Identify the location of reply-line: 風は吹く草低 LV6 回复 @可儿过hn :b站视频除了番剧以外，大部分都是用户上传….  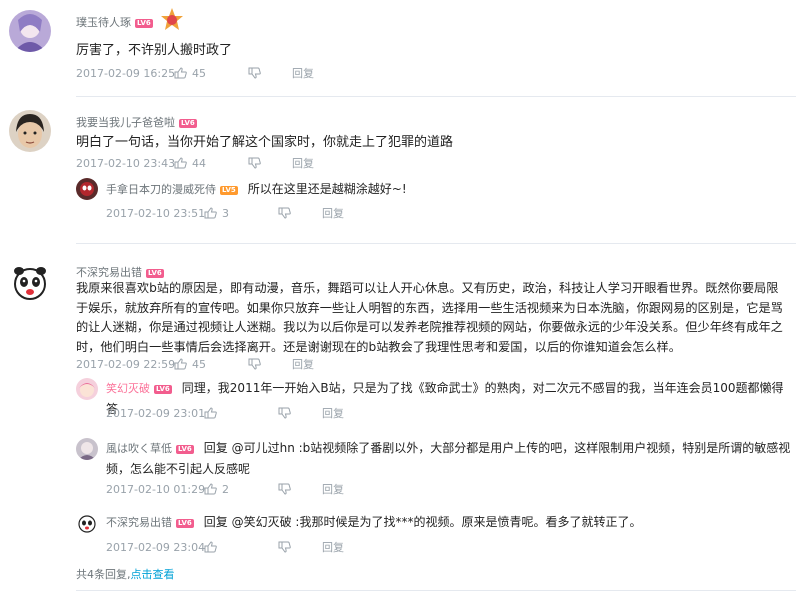
(449, 459).